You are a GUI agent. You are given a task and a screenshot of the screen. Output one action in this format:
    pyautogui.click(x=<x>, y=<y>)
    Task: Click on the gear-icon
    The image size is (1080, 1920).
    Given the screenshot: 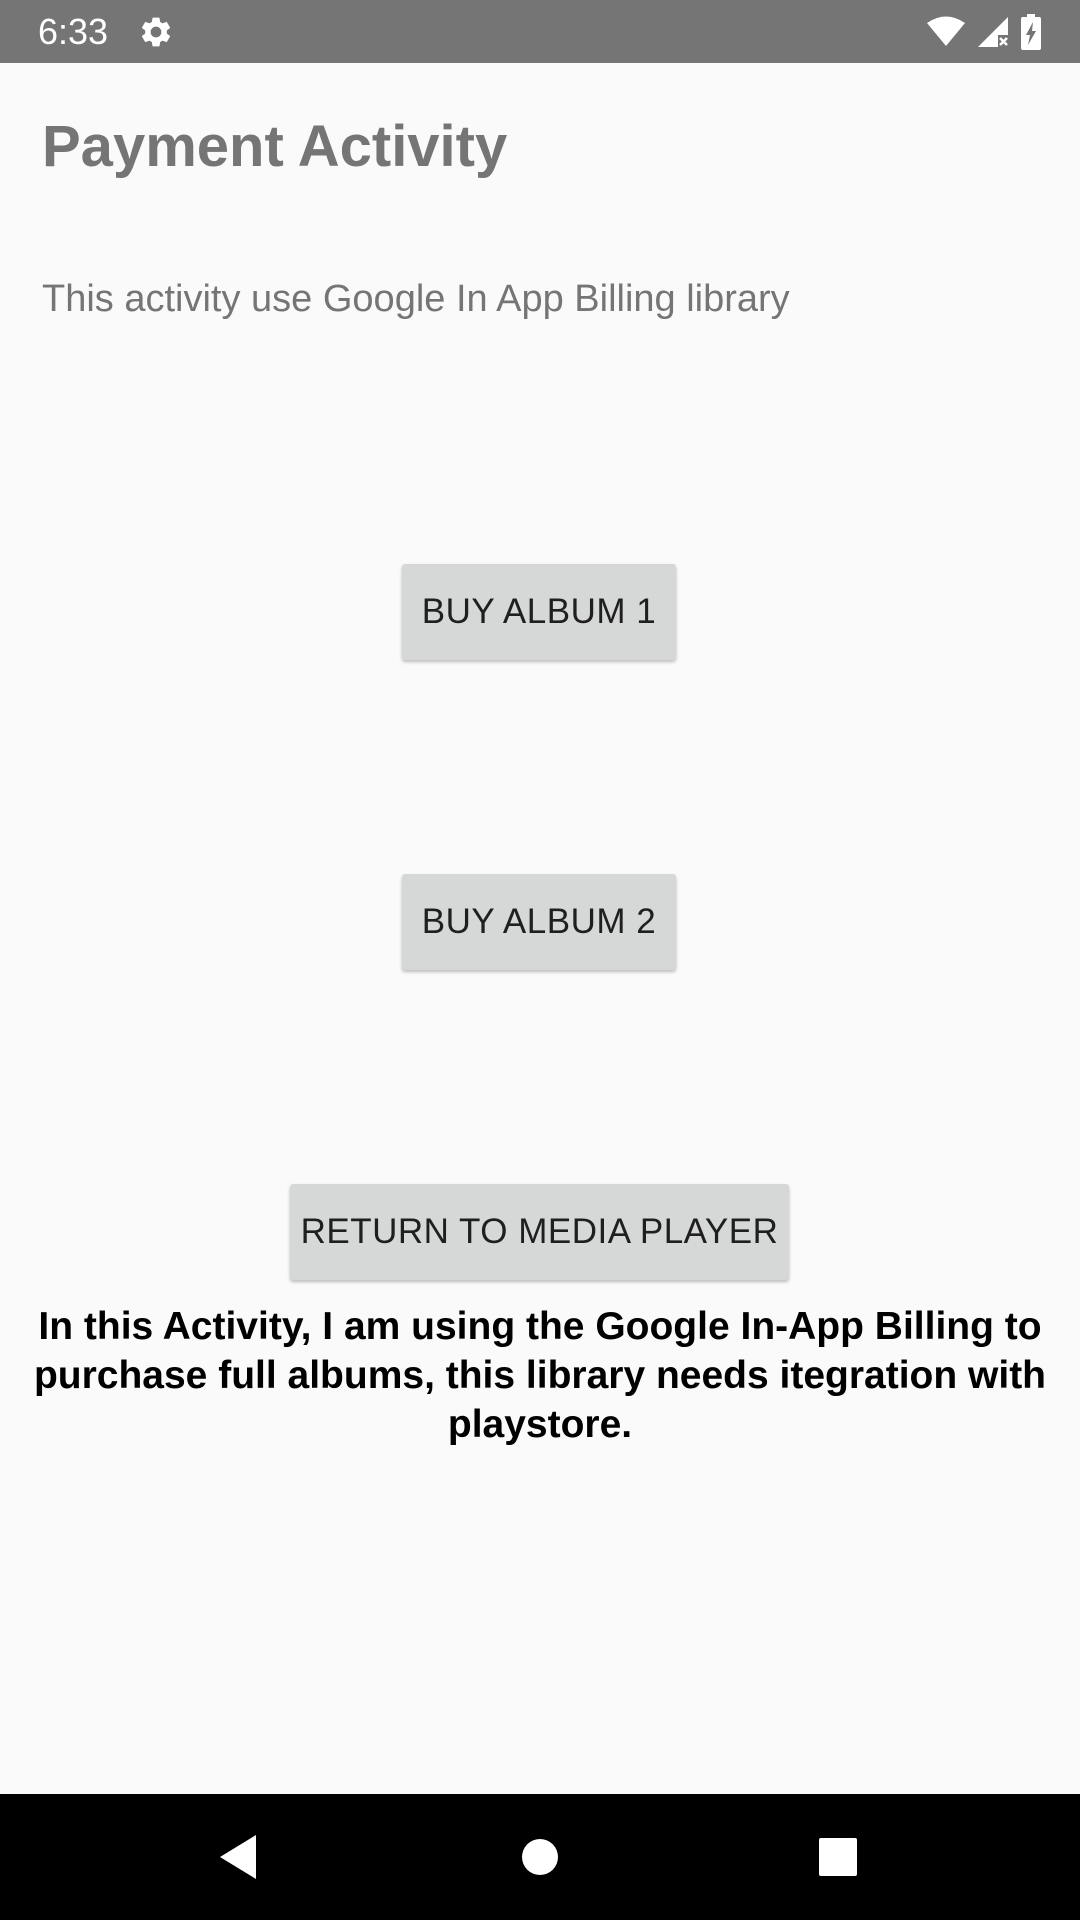 What is the action you would take?
    pyautogui.click(x=156, y=32)
    